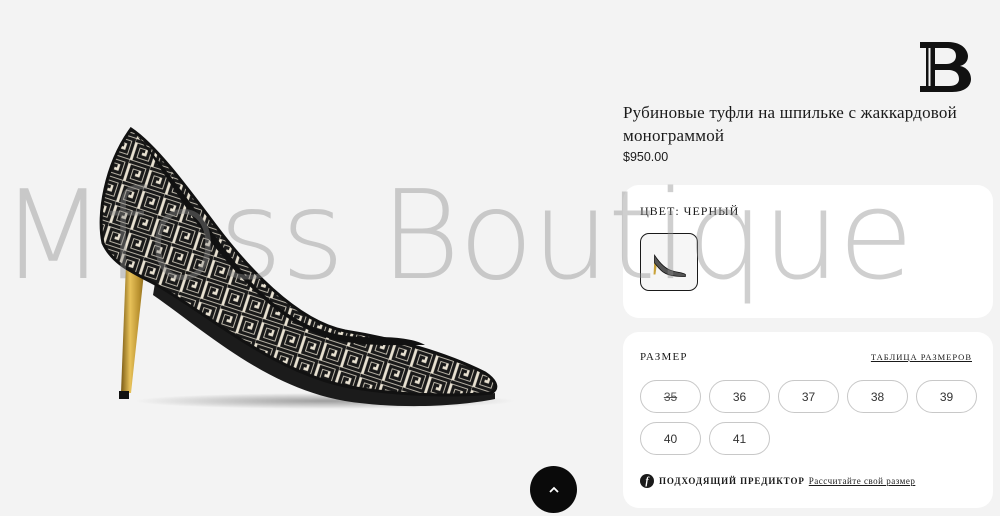 The height and width of the screenshot is (516, 1000). What do you see at coordinates (921, 357) in the screenshot?
I see `size-chart-link: ТАБЛИЦА РАЗМЕРОВ` at bounding box center [921, 357].